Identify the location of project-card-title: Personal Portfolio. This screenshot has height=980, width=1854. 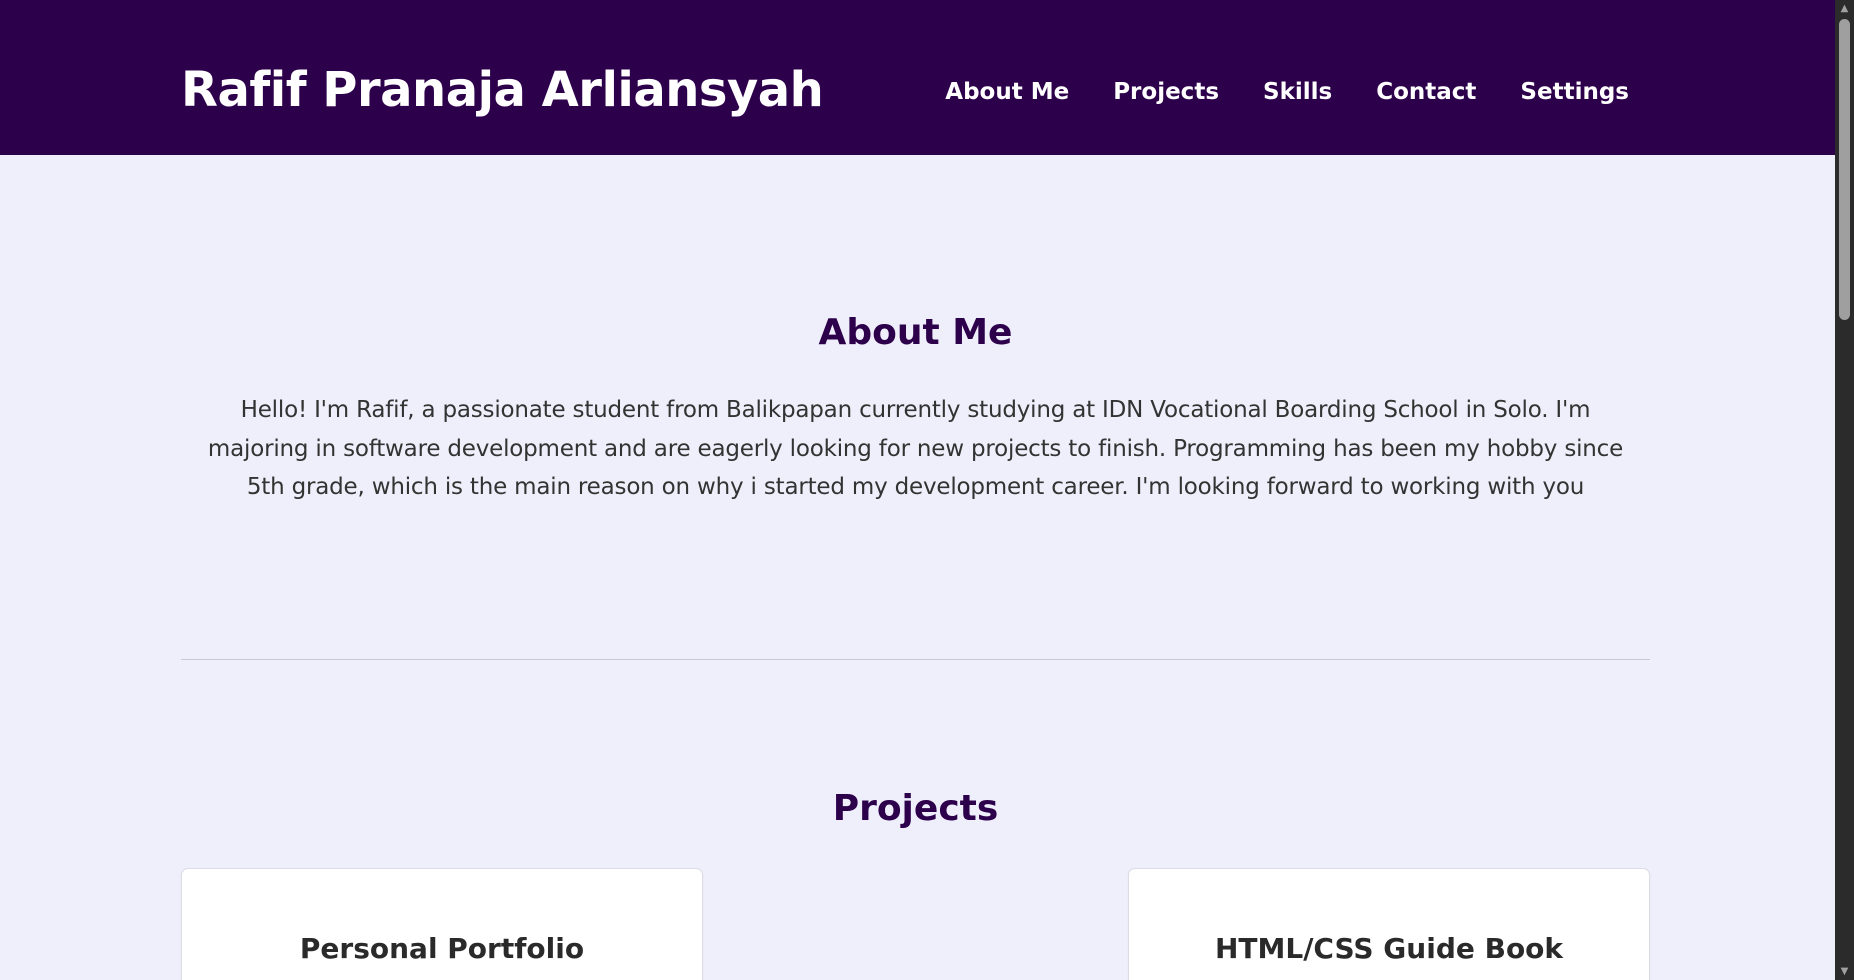
(442, 948).